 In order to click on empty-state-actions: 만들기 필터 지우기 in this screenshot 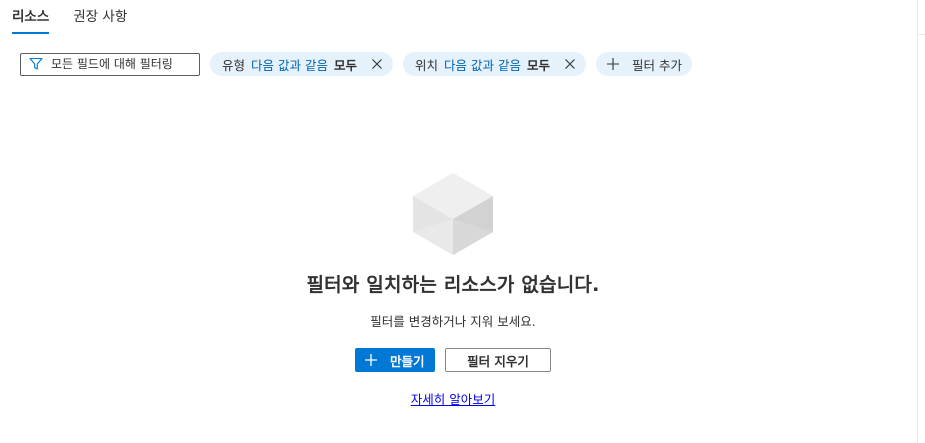, I will do `click(453, 360)`.